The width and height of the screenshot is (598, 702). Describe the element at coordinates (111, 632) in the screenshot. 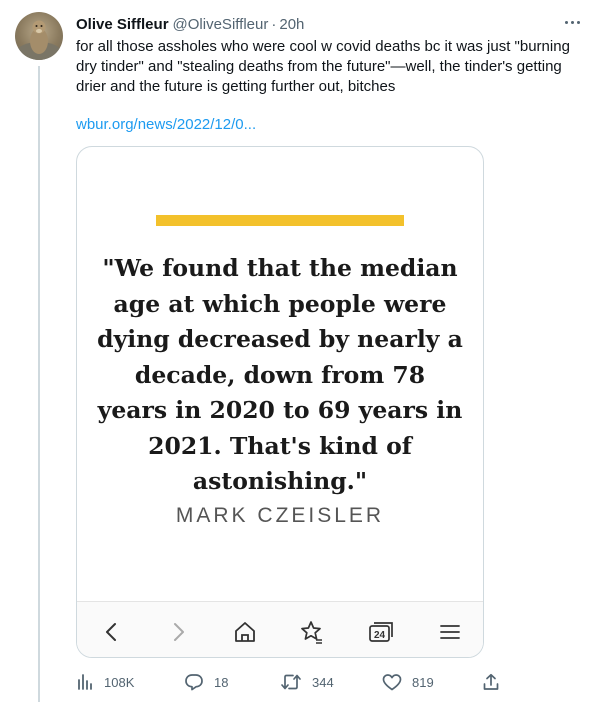

I see `back-icon` at that location.